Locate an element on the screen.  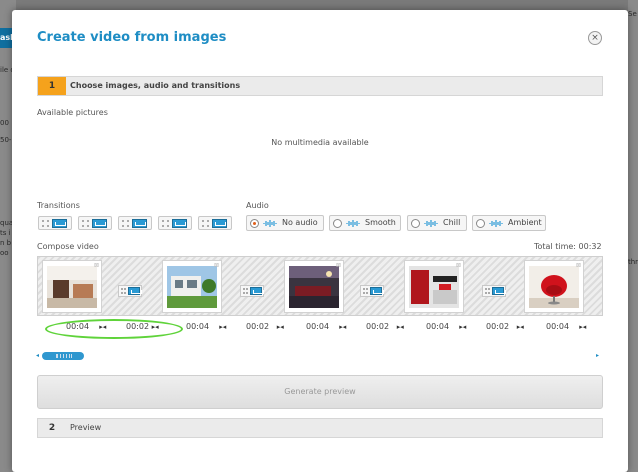
background-text: thro is located at coordinates (633, 262).